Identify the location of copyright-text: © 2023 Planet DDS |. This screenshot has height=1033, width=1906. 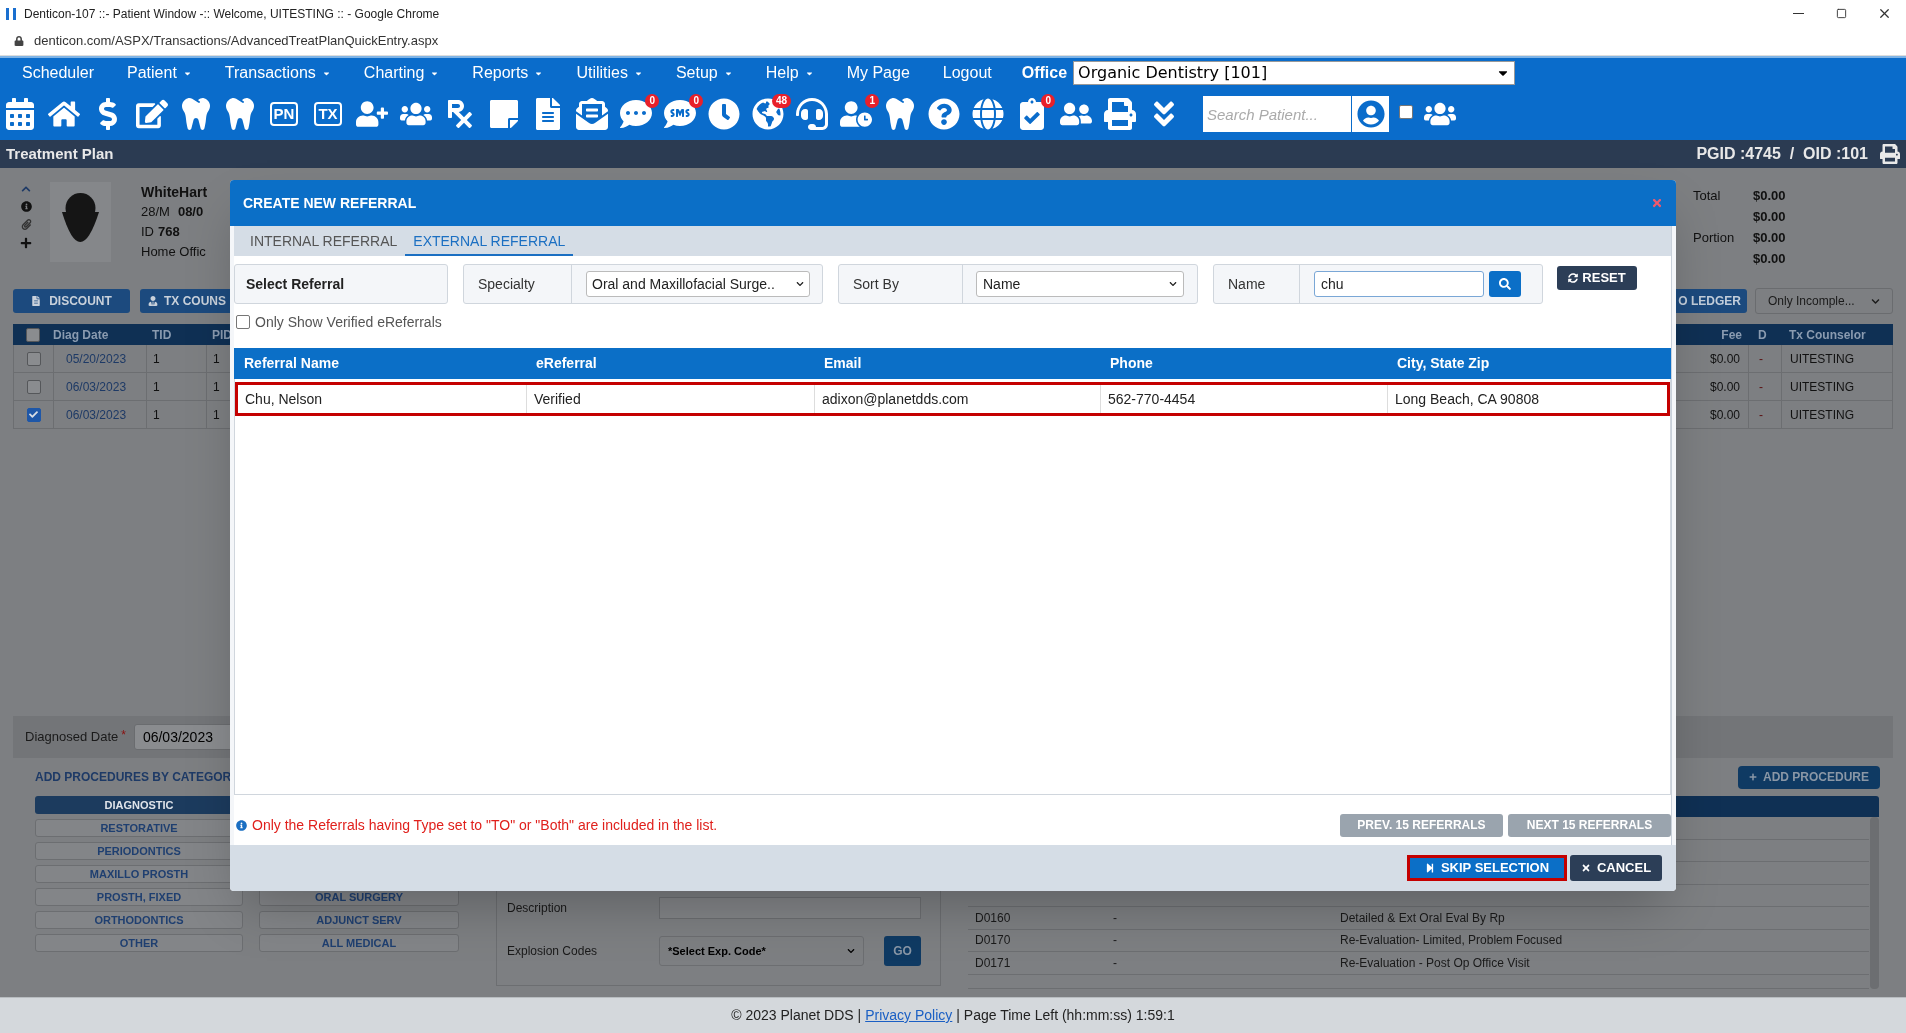
(796, 1015).